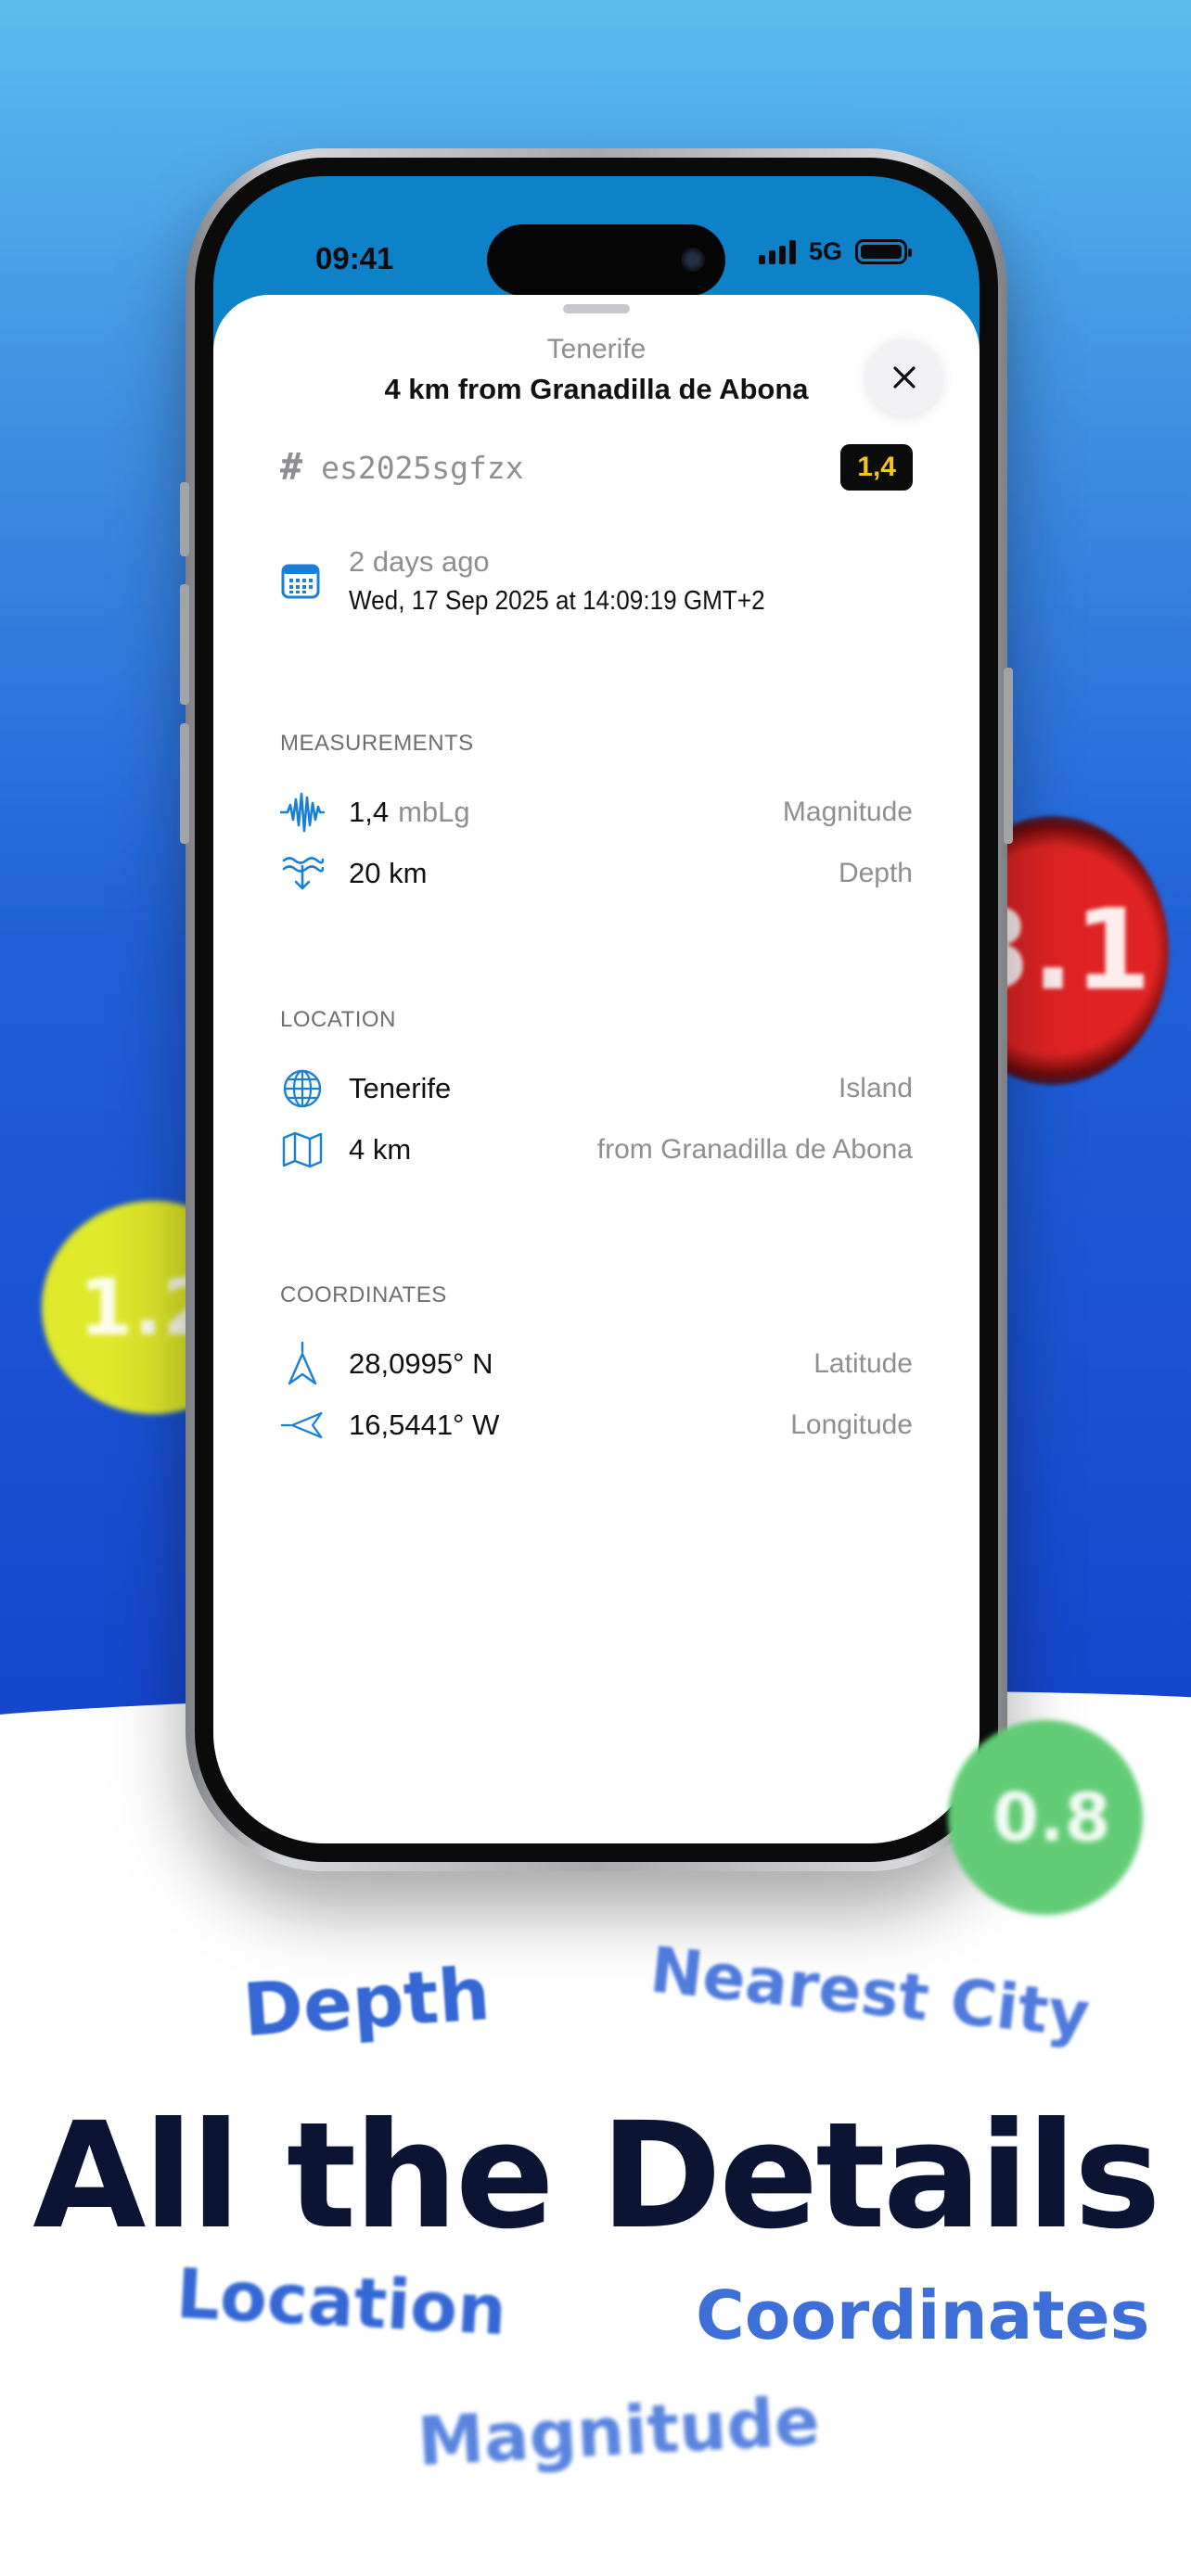 The height and width of the screenshot is (2576, 1191). I want to click on event-id-row: # es2025sgfzx 1,4, so click(597, 467).